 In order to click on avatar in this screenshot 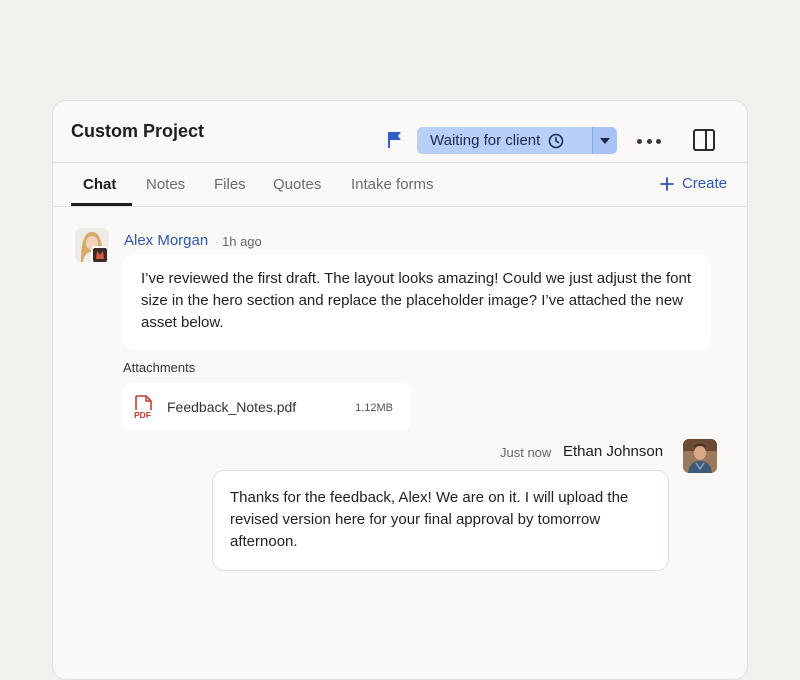, I will do `click(700, 456)`.